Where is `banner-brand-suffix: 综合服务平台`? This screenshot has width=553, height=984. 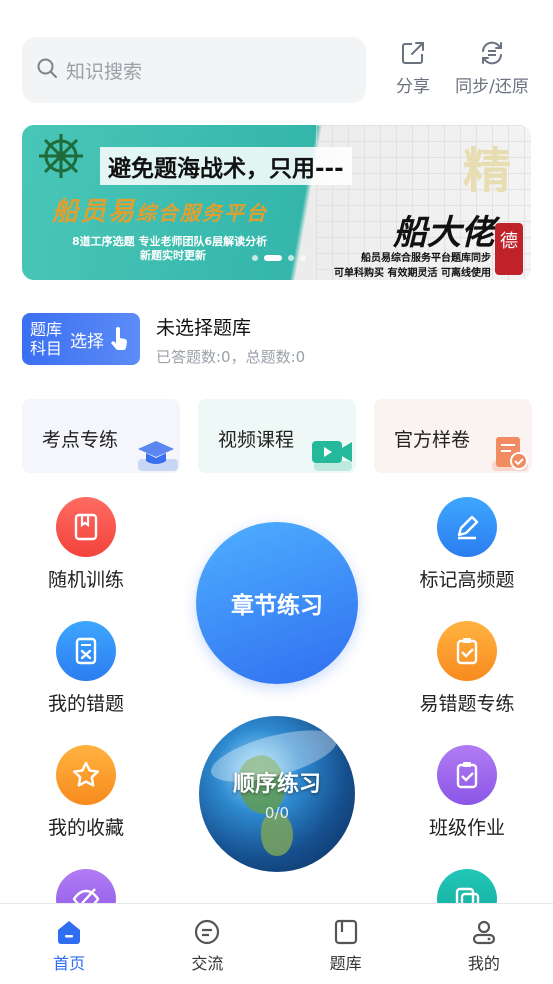
banner-brand-suffix: 综合服务平台 is located at coordinates (202, 213).